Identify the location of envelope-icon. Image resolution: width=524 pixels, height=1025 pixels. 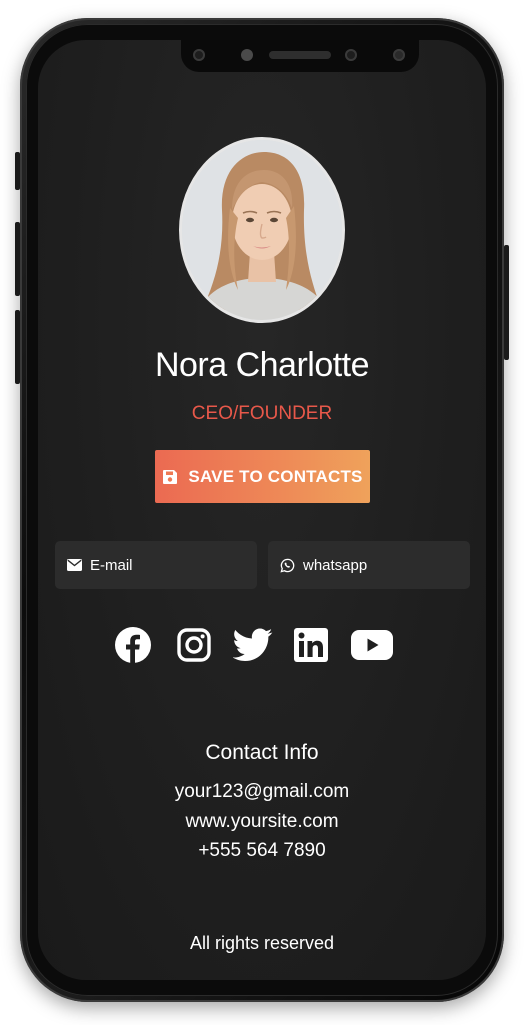
(74, 565).